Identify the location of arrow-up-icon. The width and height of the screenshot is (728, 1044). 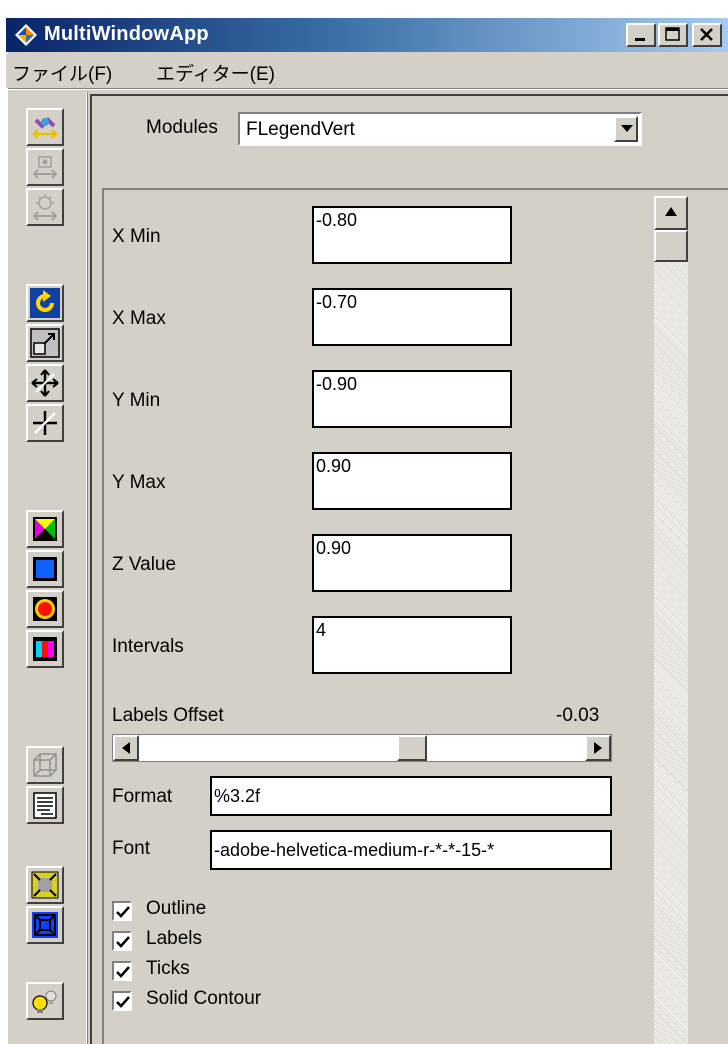
(671, 211).